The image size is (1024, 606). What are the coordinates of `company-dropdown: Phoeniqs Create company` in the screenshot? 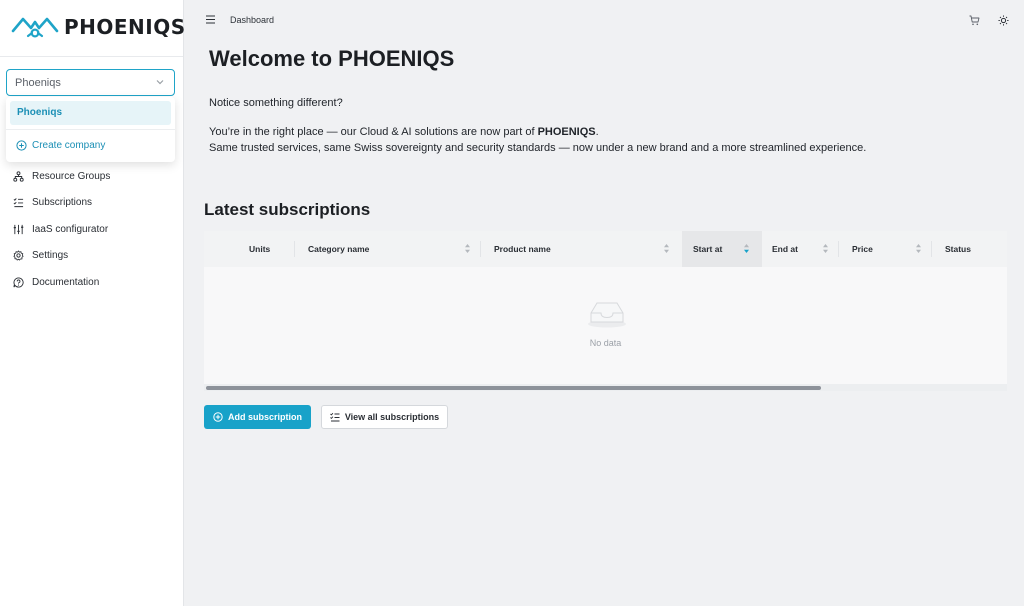 It's located at (90, 129).